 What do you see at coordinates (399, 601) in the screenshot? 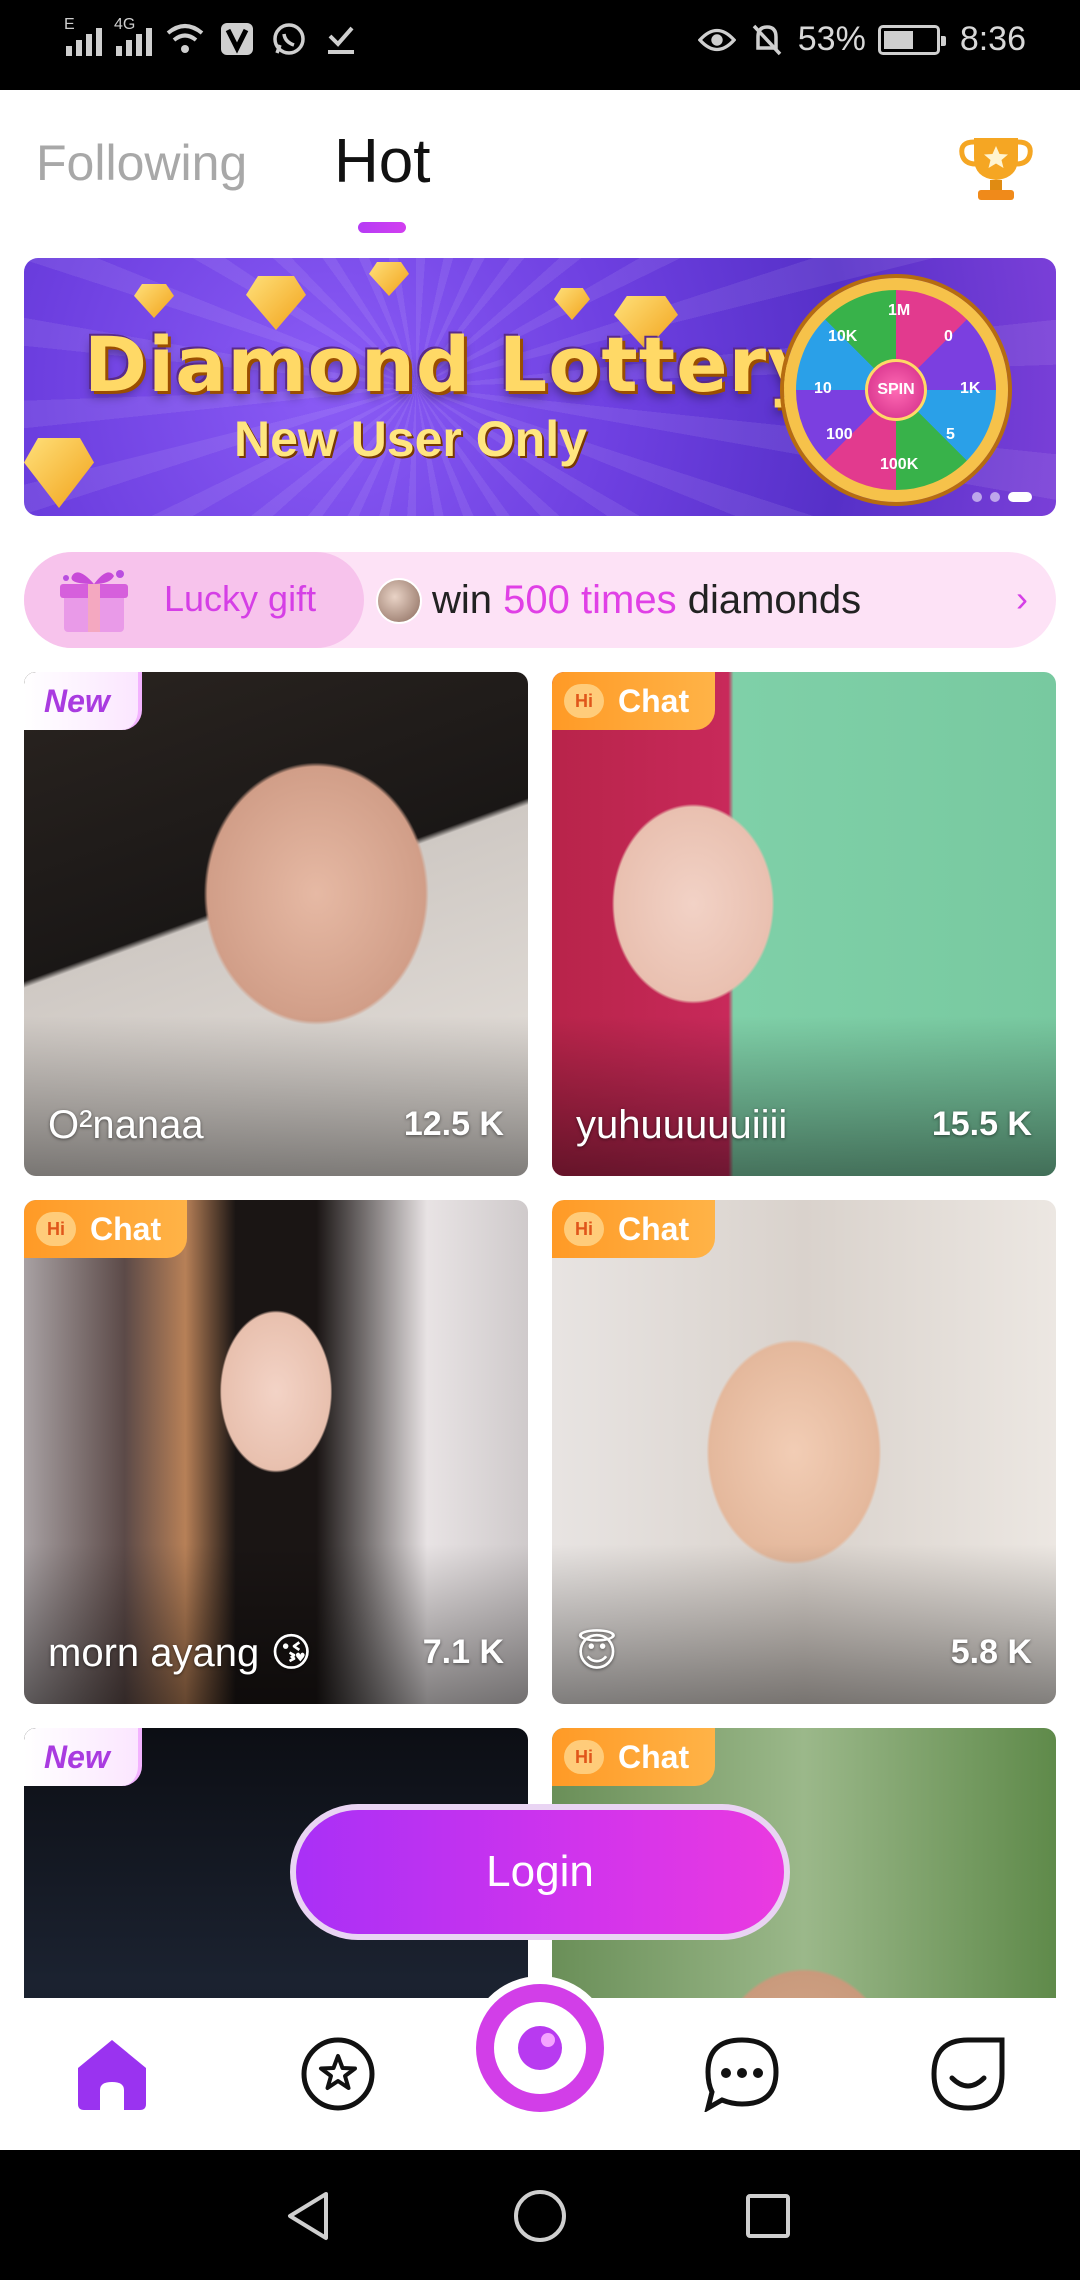
I see `avatar` at bounding box center [399, 601].